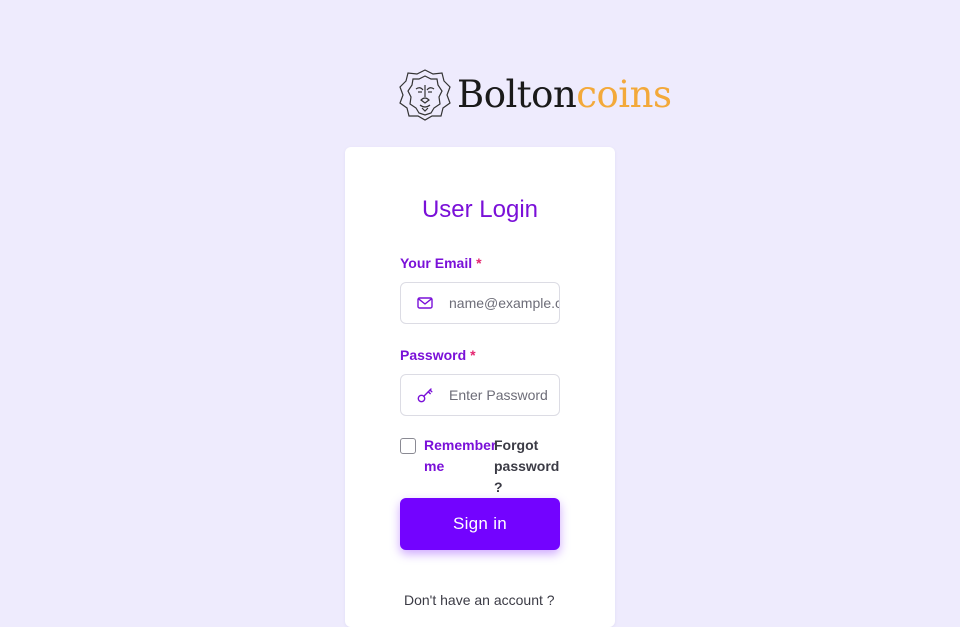 The image size is (960, 627). What do you see at coordinates (425, 395) in the screenshot?
I see `key-icon` at bounding box center [425, 395].